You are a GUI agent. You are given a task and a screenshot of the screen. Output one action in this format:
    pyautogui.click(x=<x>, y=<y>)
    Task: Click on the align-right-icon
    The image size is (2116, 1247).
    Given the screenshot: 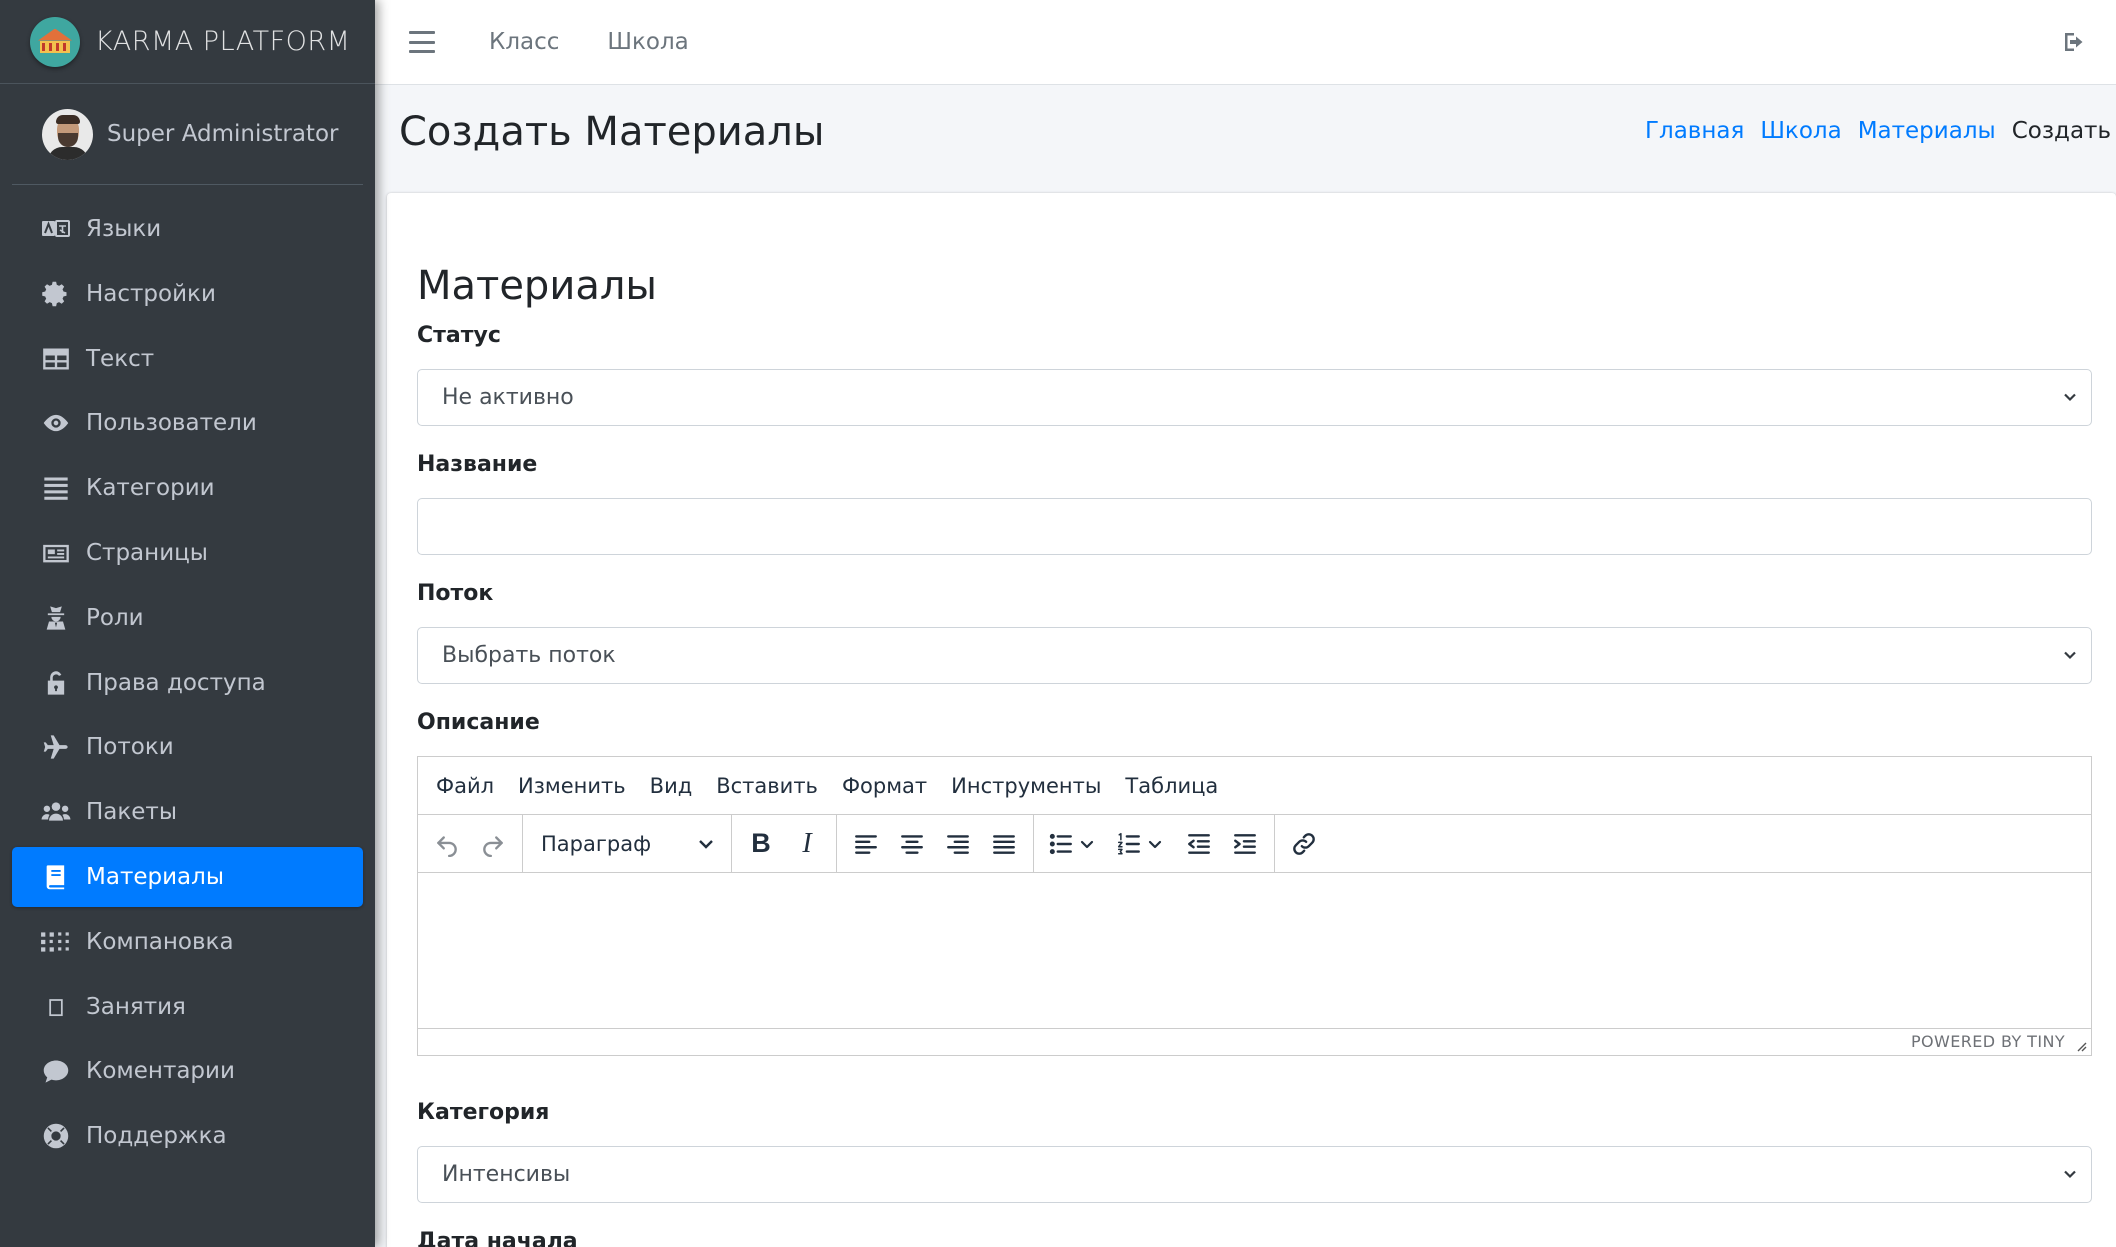 What is the action you would take?
    pyautogui.click(x=958, y=844)
    